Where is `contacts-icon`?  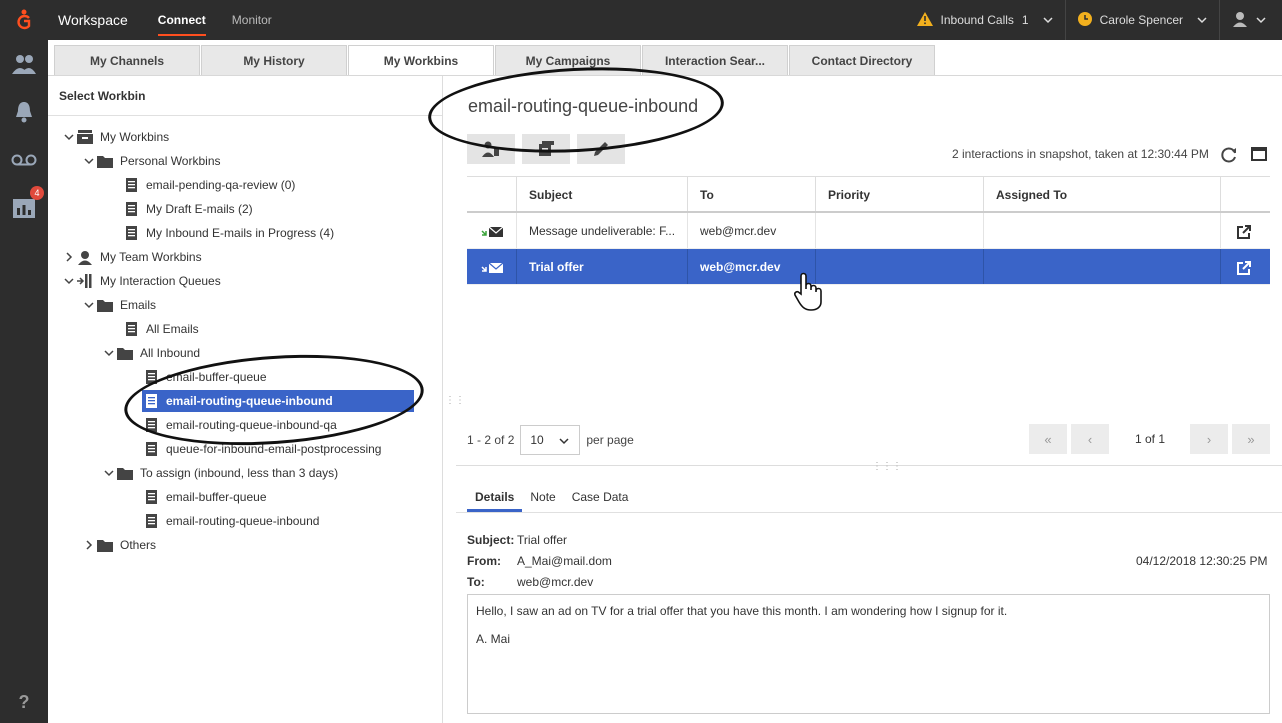
contacts-icon is located at coordinates (24, 64).